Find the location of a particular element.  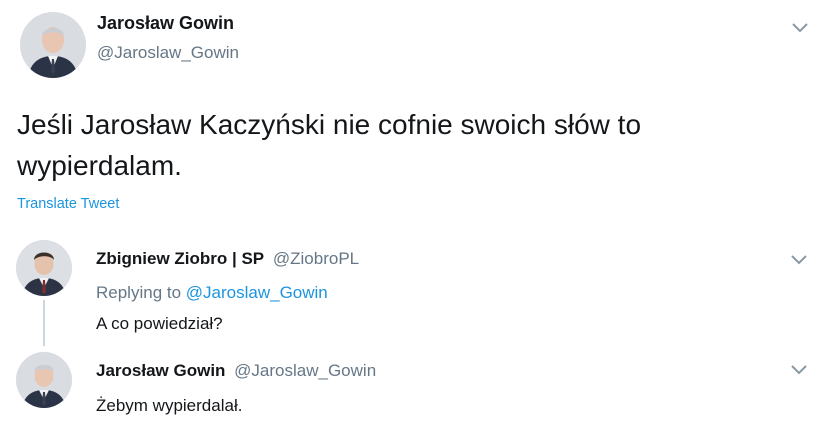

translate-tweet-link: Translate Tweet is located at coordinates (68, 204).